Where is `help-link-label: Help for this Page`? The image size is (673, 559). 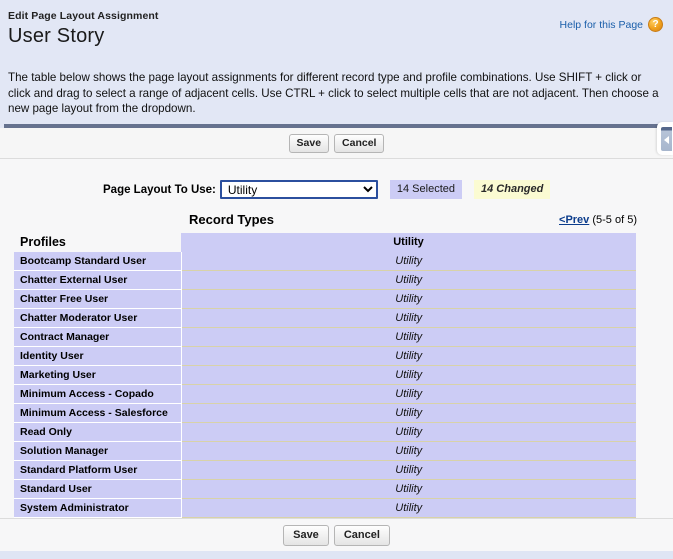 help-link-label: Help for this Page is located at coordinates (601, 25).